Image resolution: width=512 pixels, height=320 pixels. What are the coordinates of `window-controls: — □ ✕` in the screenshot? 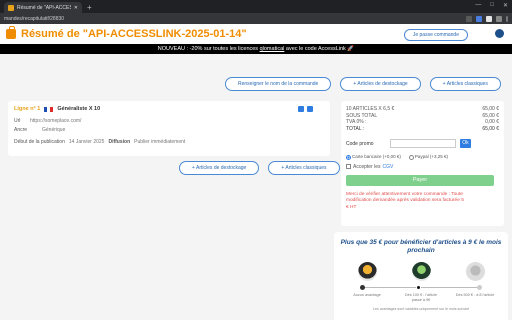 It's located at (491, 5).